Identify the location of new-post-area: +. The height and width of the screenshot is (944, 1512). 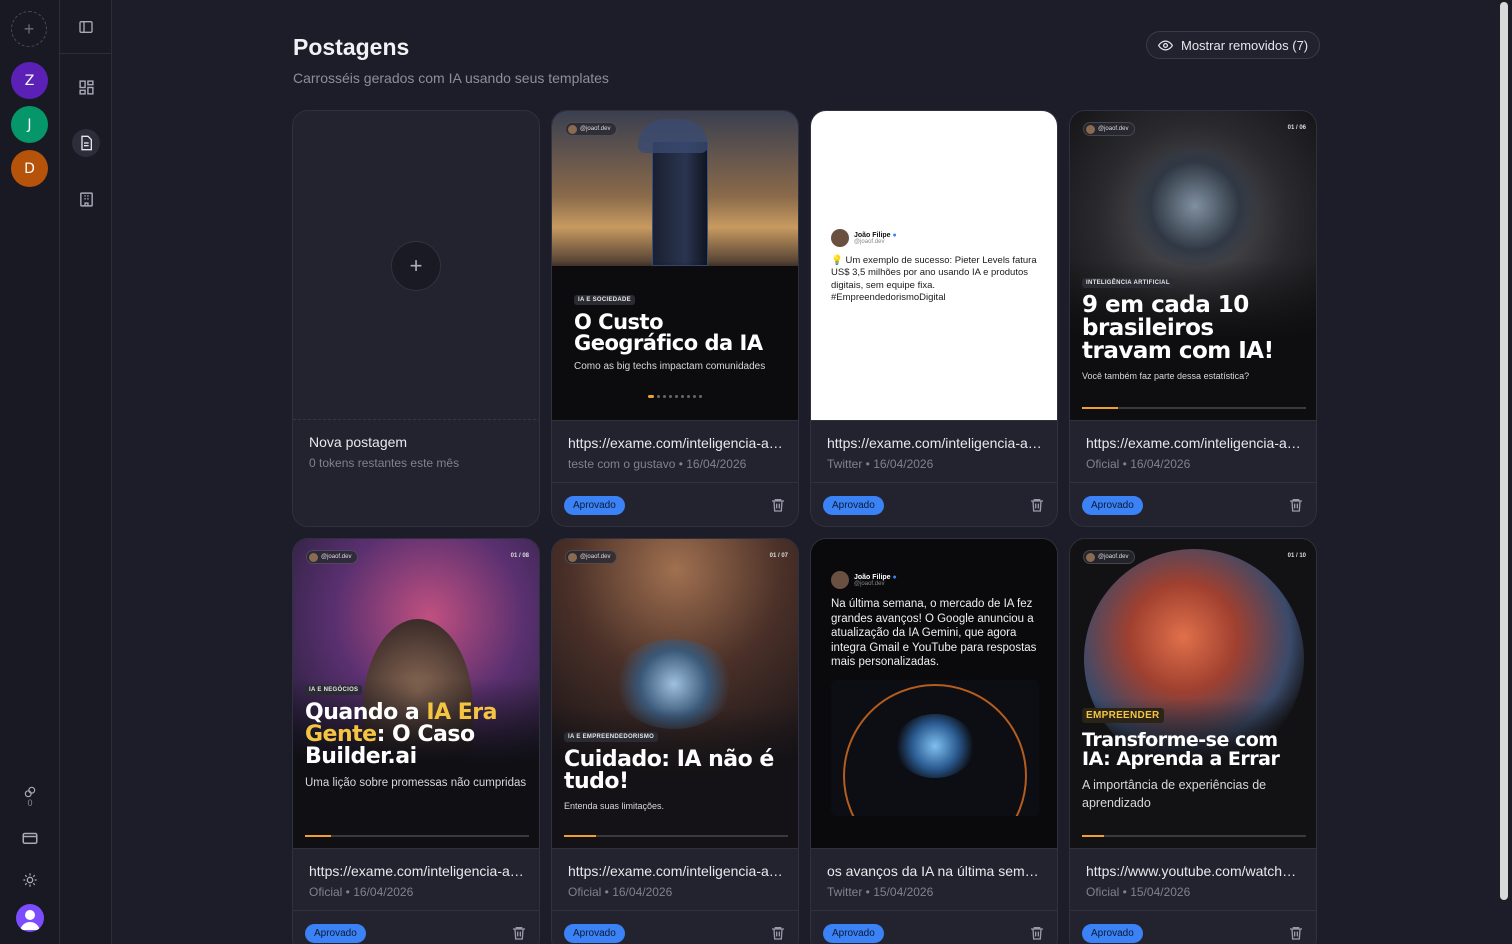
(416, 265).